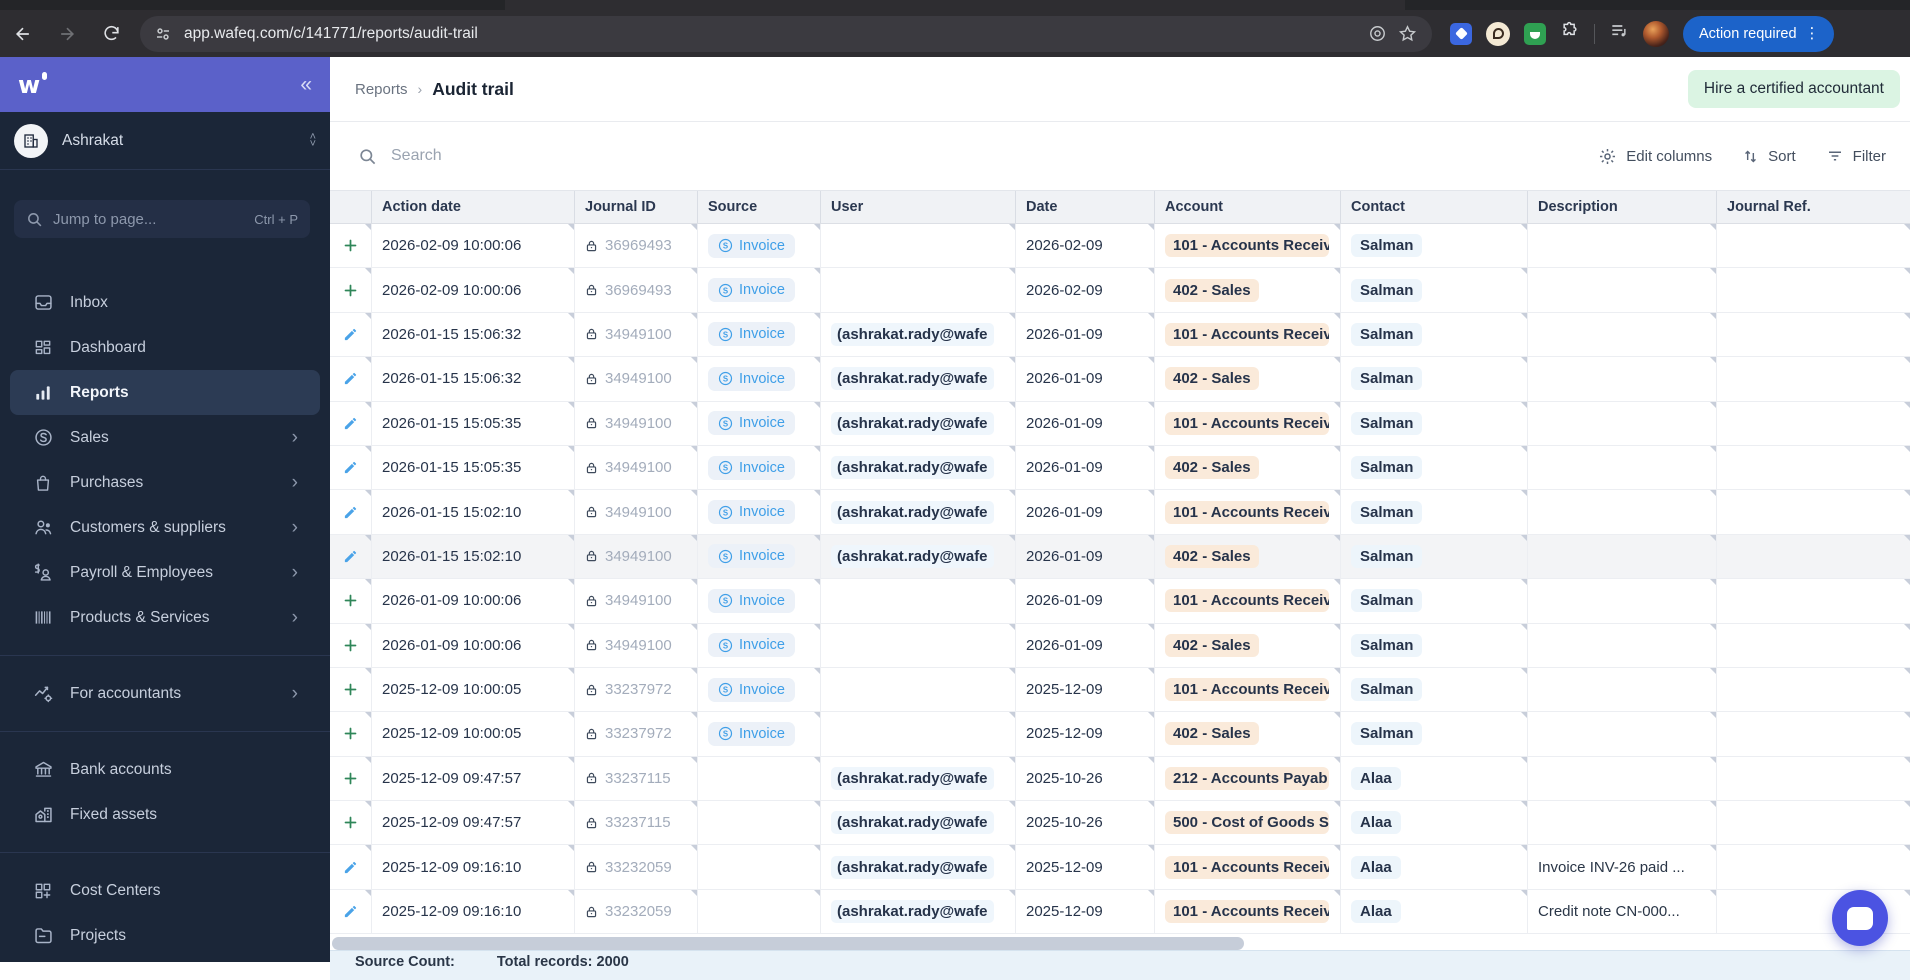  What do you see at coordinates (111, 34) in the screenshot?
I see `browser-reload-button` at bounding box center [111, 34].